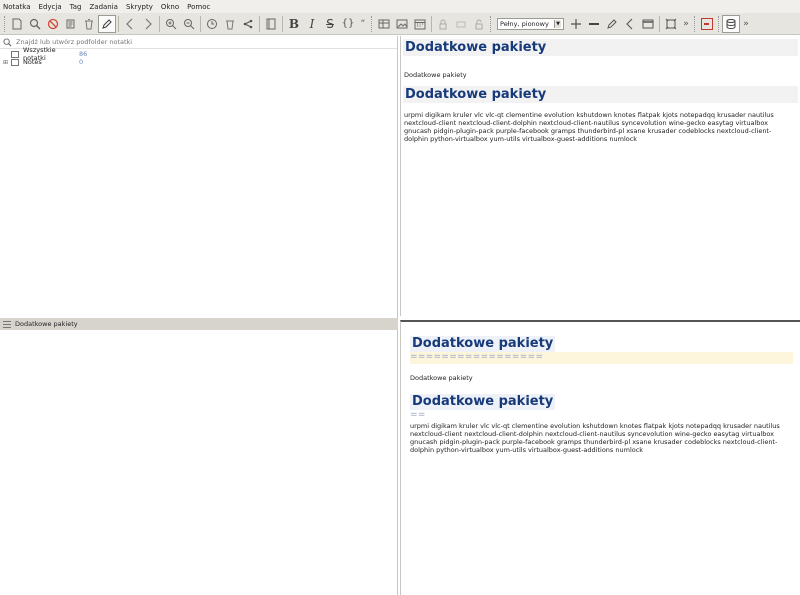 Image resolution: width=800 pixels, height=595 pixels. I want to click on table-icon, so click(384, 23).